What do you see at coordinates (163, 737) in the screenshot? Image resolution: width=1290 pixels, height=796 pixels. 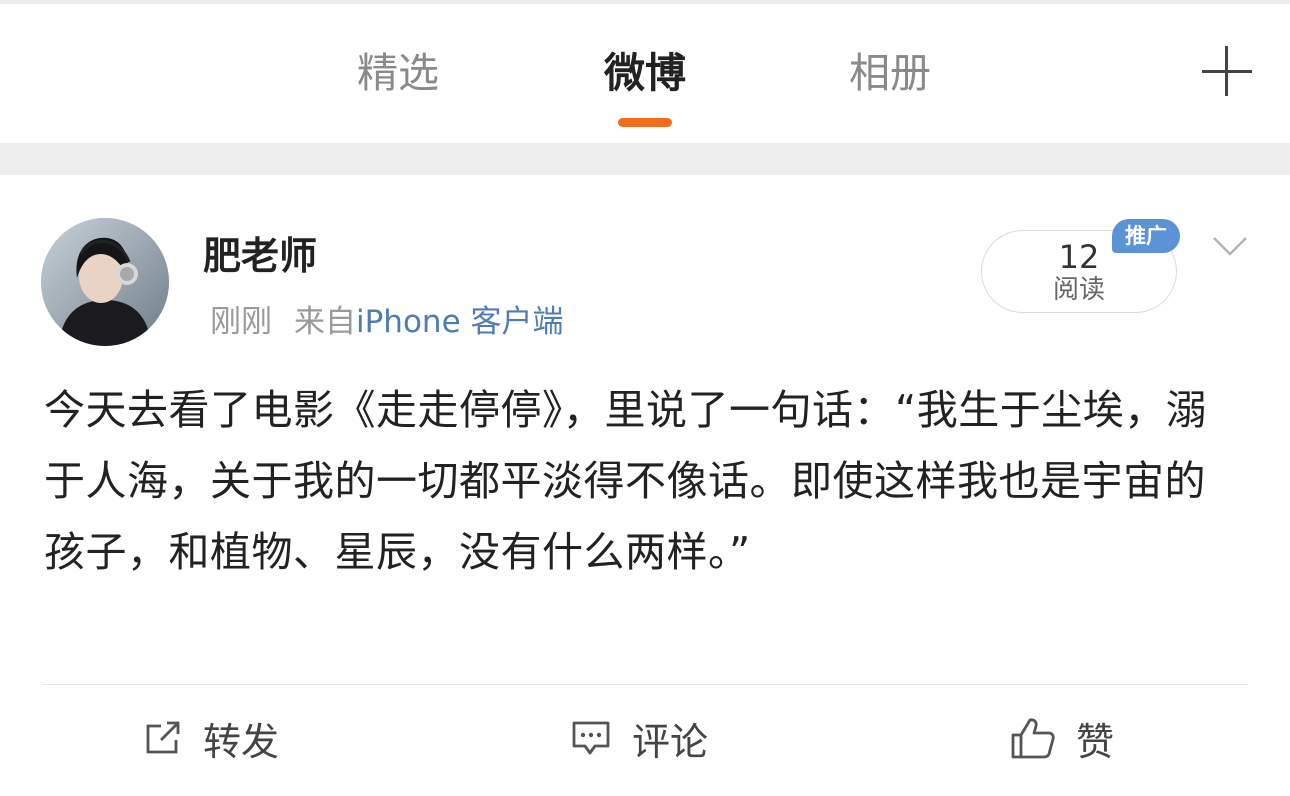 I see `repost-icon` at bounding box center [163, 737].